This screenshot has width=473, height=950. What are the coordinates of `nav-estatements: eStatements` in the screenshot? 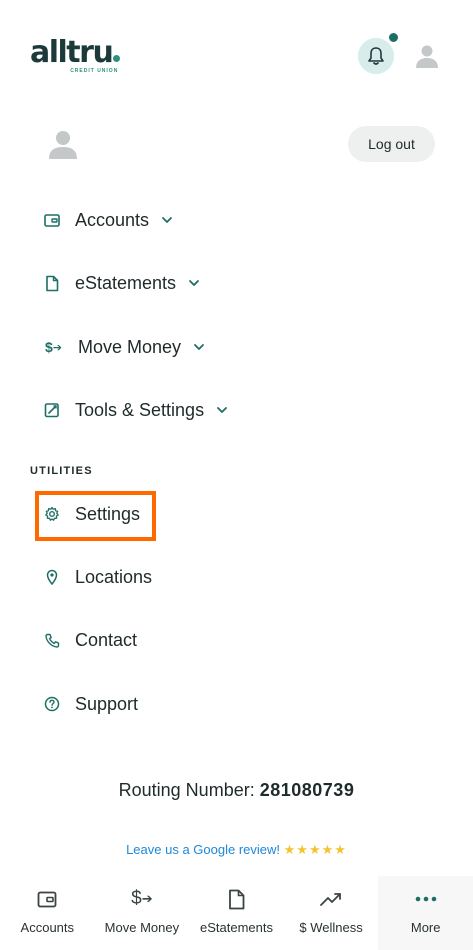 It's located at (236, 913).